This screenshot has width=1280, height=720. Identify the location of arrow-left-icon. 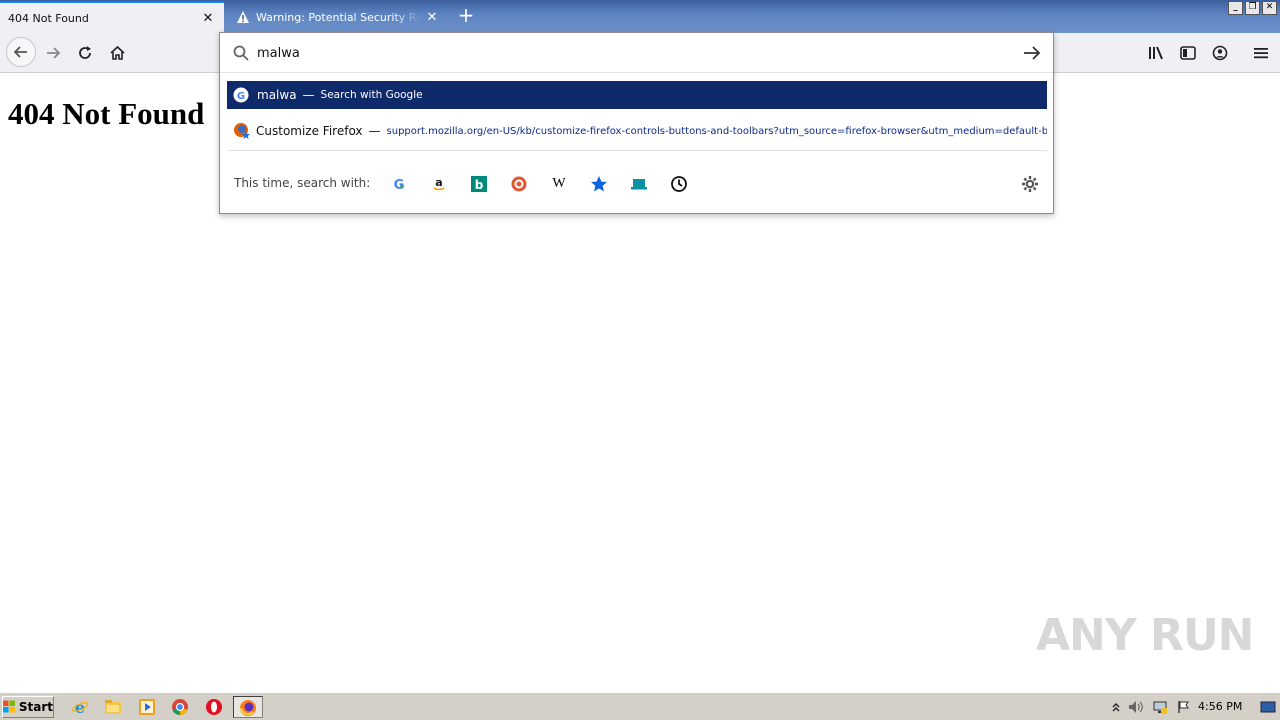
(20, 52).